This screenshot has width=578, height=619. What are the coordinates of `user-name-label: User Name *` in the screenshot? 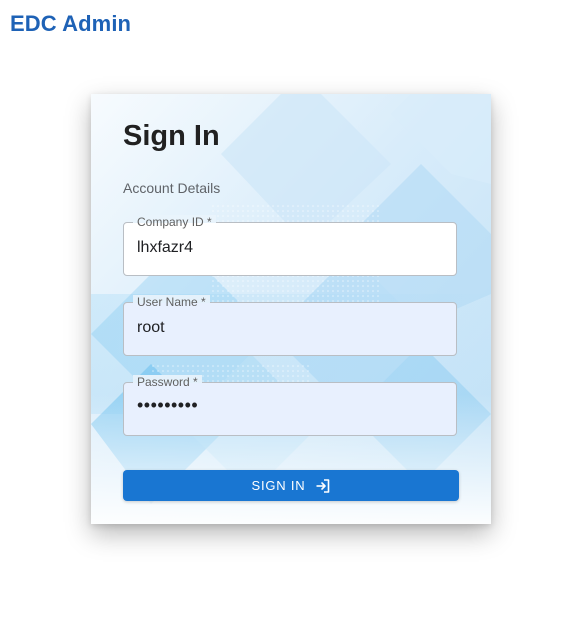 It's located at (171, 302).